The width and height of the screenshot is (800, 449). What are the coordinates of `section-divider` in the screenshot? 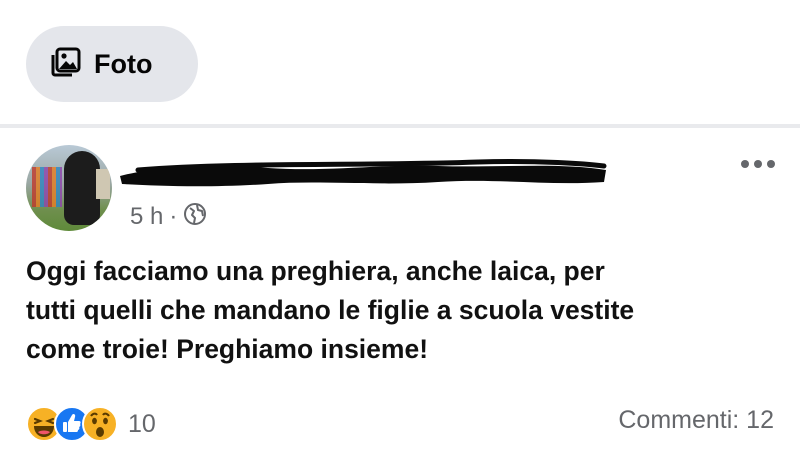 It's located at (400, 126).